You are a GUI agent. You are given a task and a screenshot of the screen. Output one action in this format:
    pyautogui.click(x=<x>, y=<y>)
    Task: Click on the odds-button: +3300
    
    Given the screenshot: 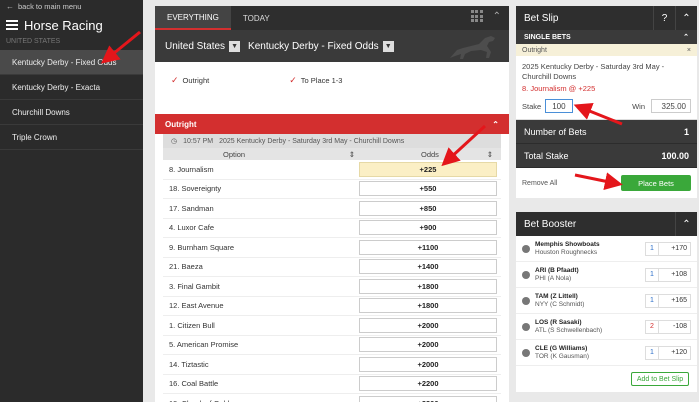 What is the action you would take?
    pyautogui.click(x=428, y=398)
    